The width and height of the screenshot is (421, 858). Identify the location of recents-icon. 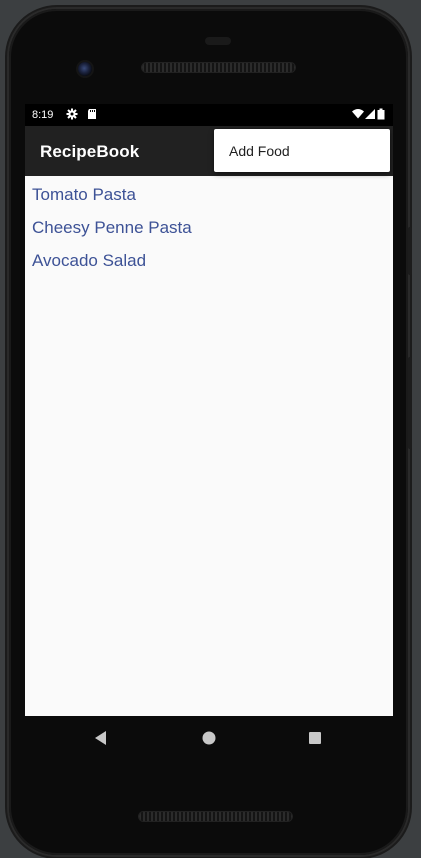
(315, 738).